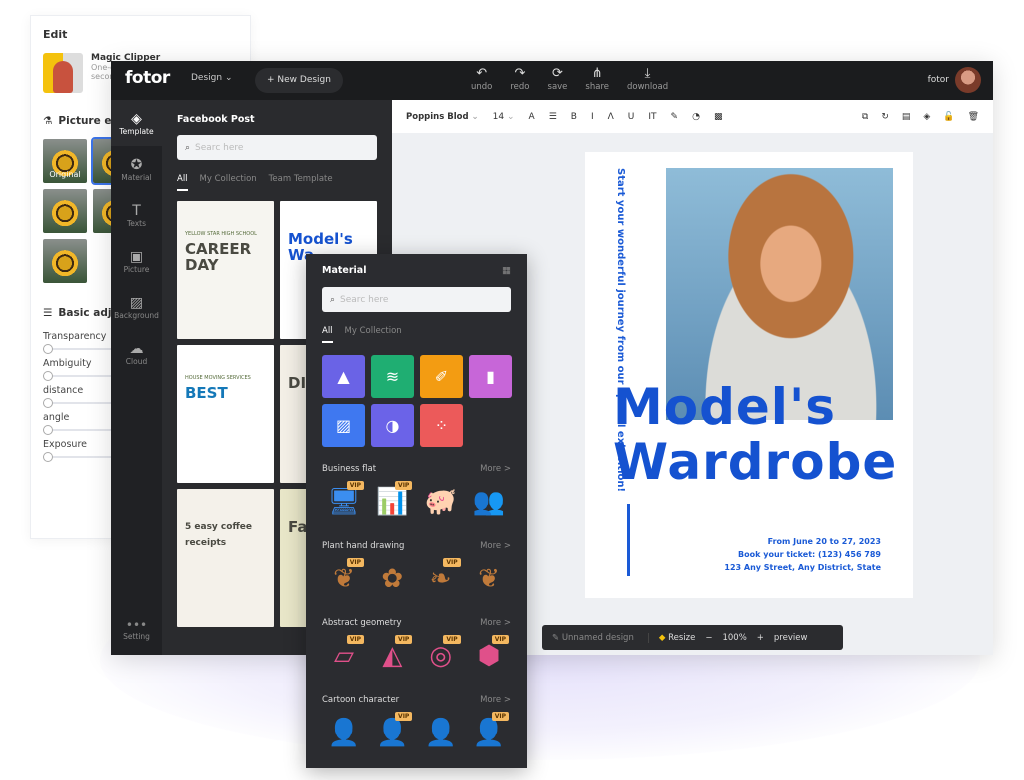  What do you see at coordinates (489, 656) in the screenshot?
I see `material-item: ⬢ VIP` at bounding box center [489, 656].